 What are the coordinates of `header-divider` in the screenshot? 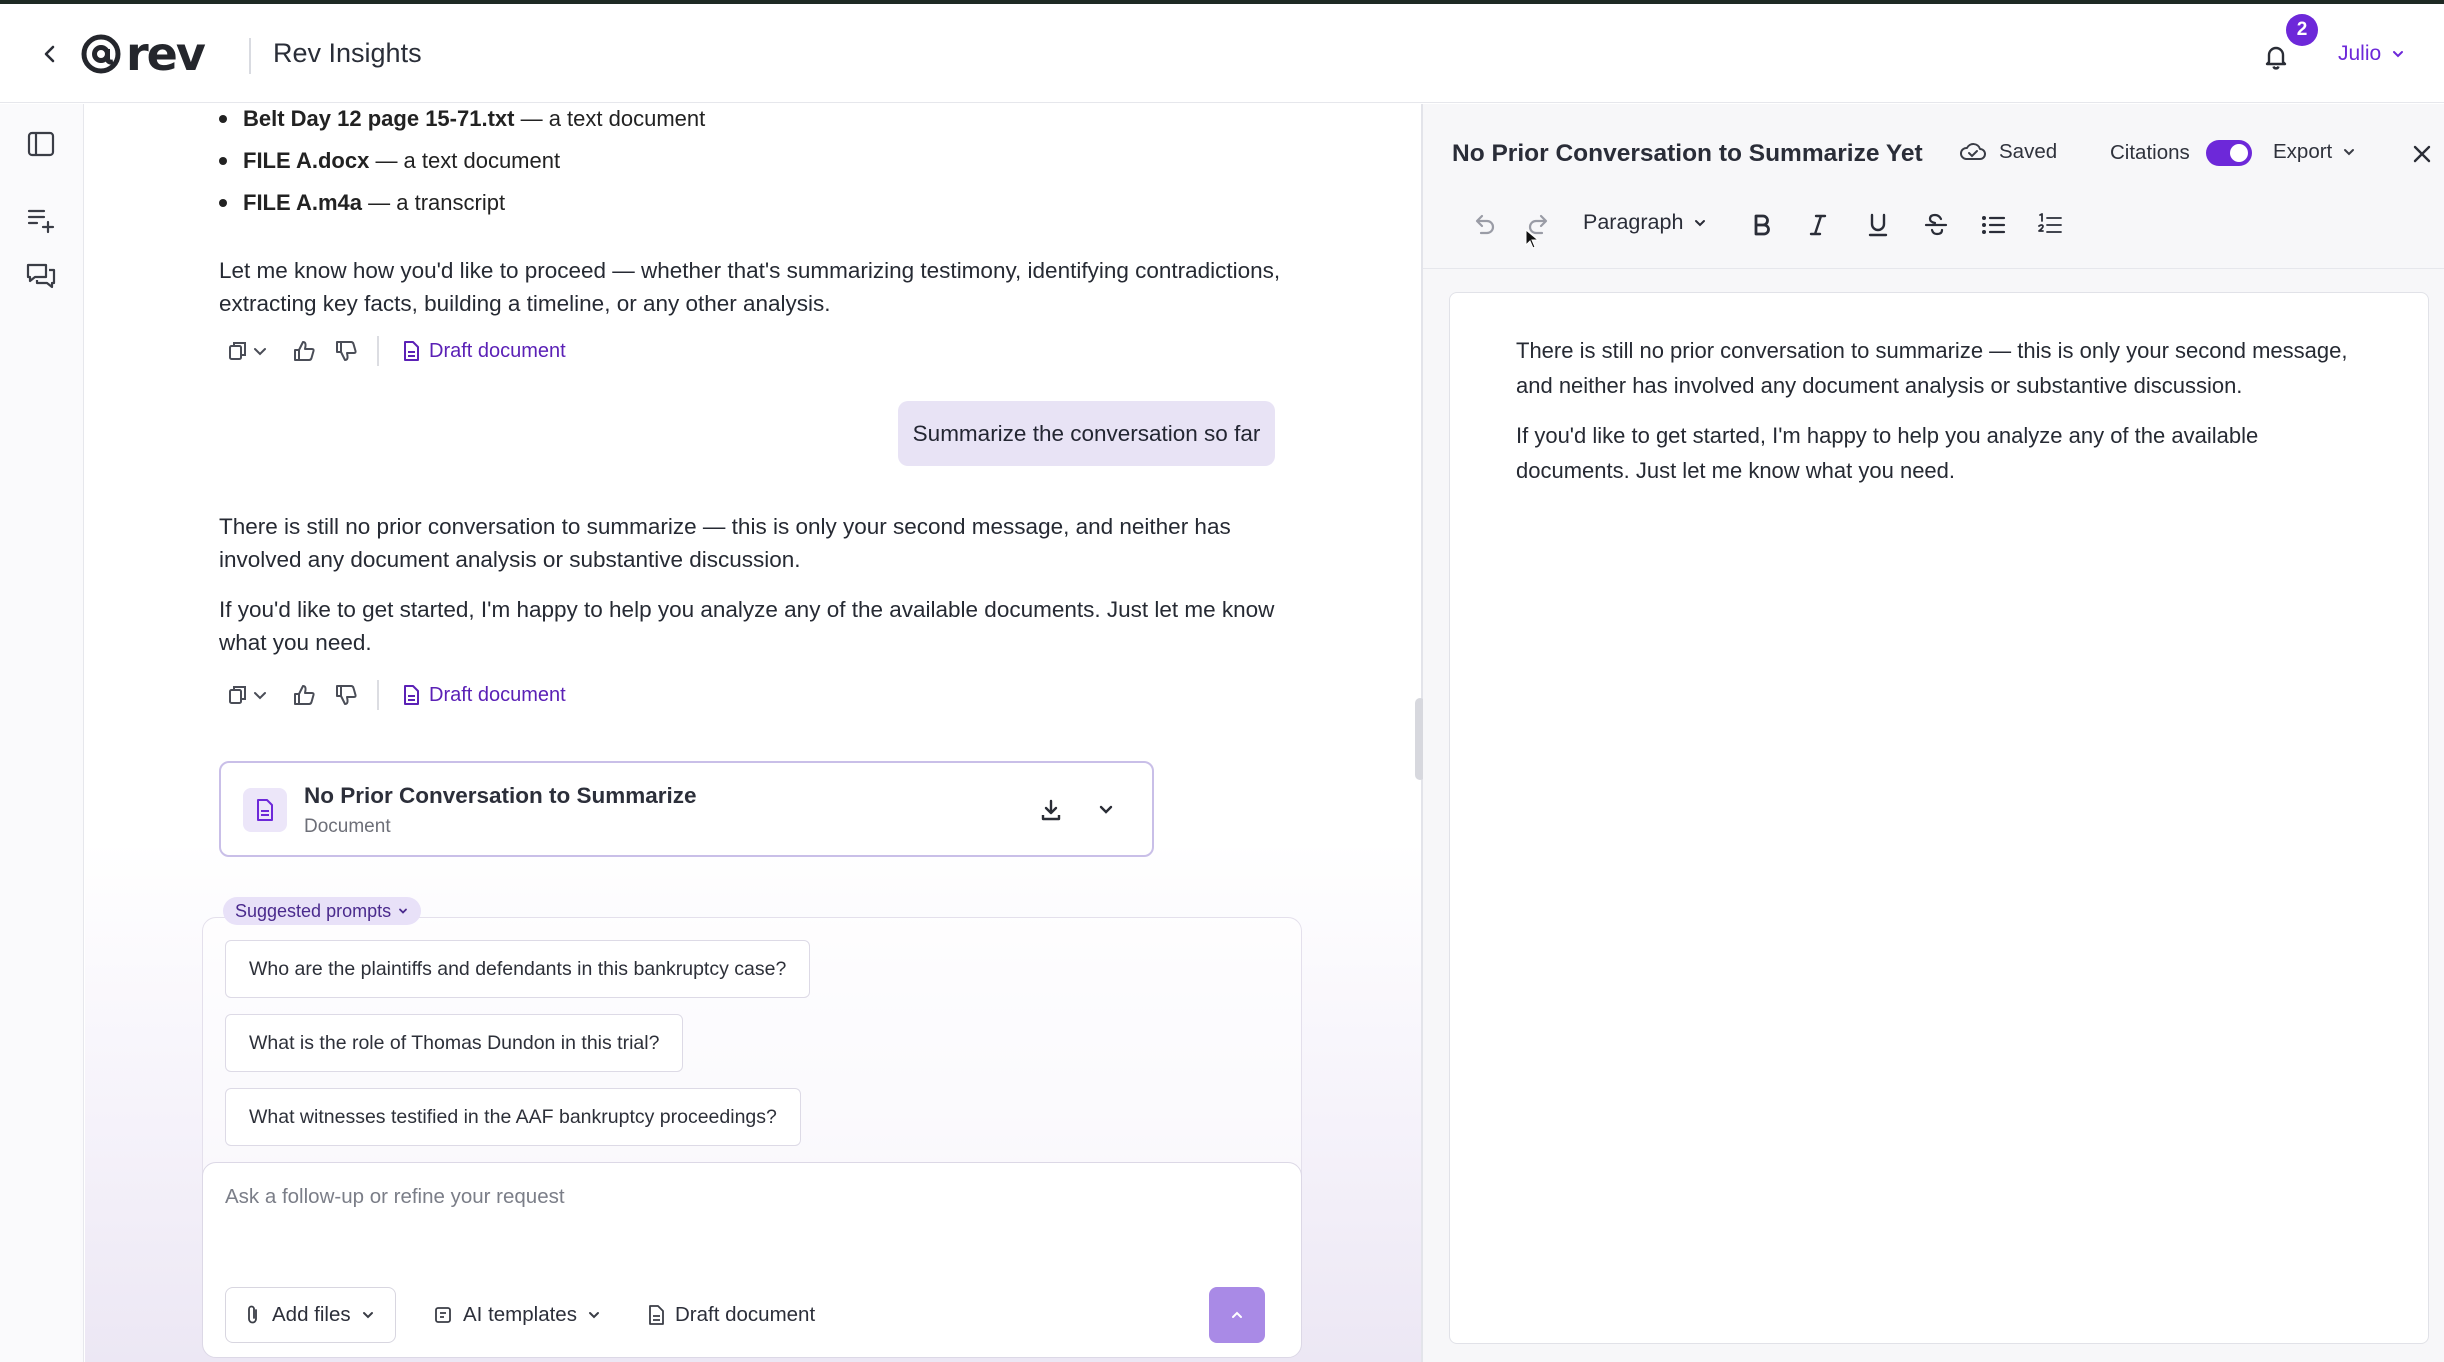 It's located at (250, 56).